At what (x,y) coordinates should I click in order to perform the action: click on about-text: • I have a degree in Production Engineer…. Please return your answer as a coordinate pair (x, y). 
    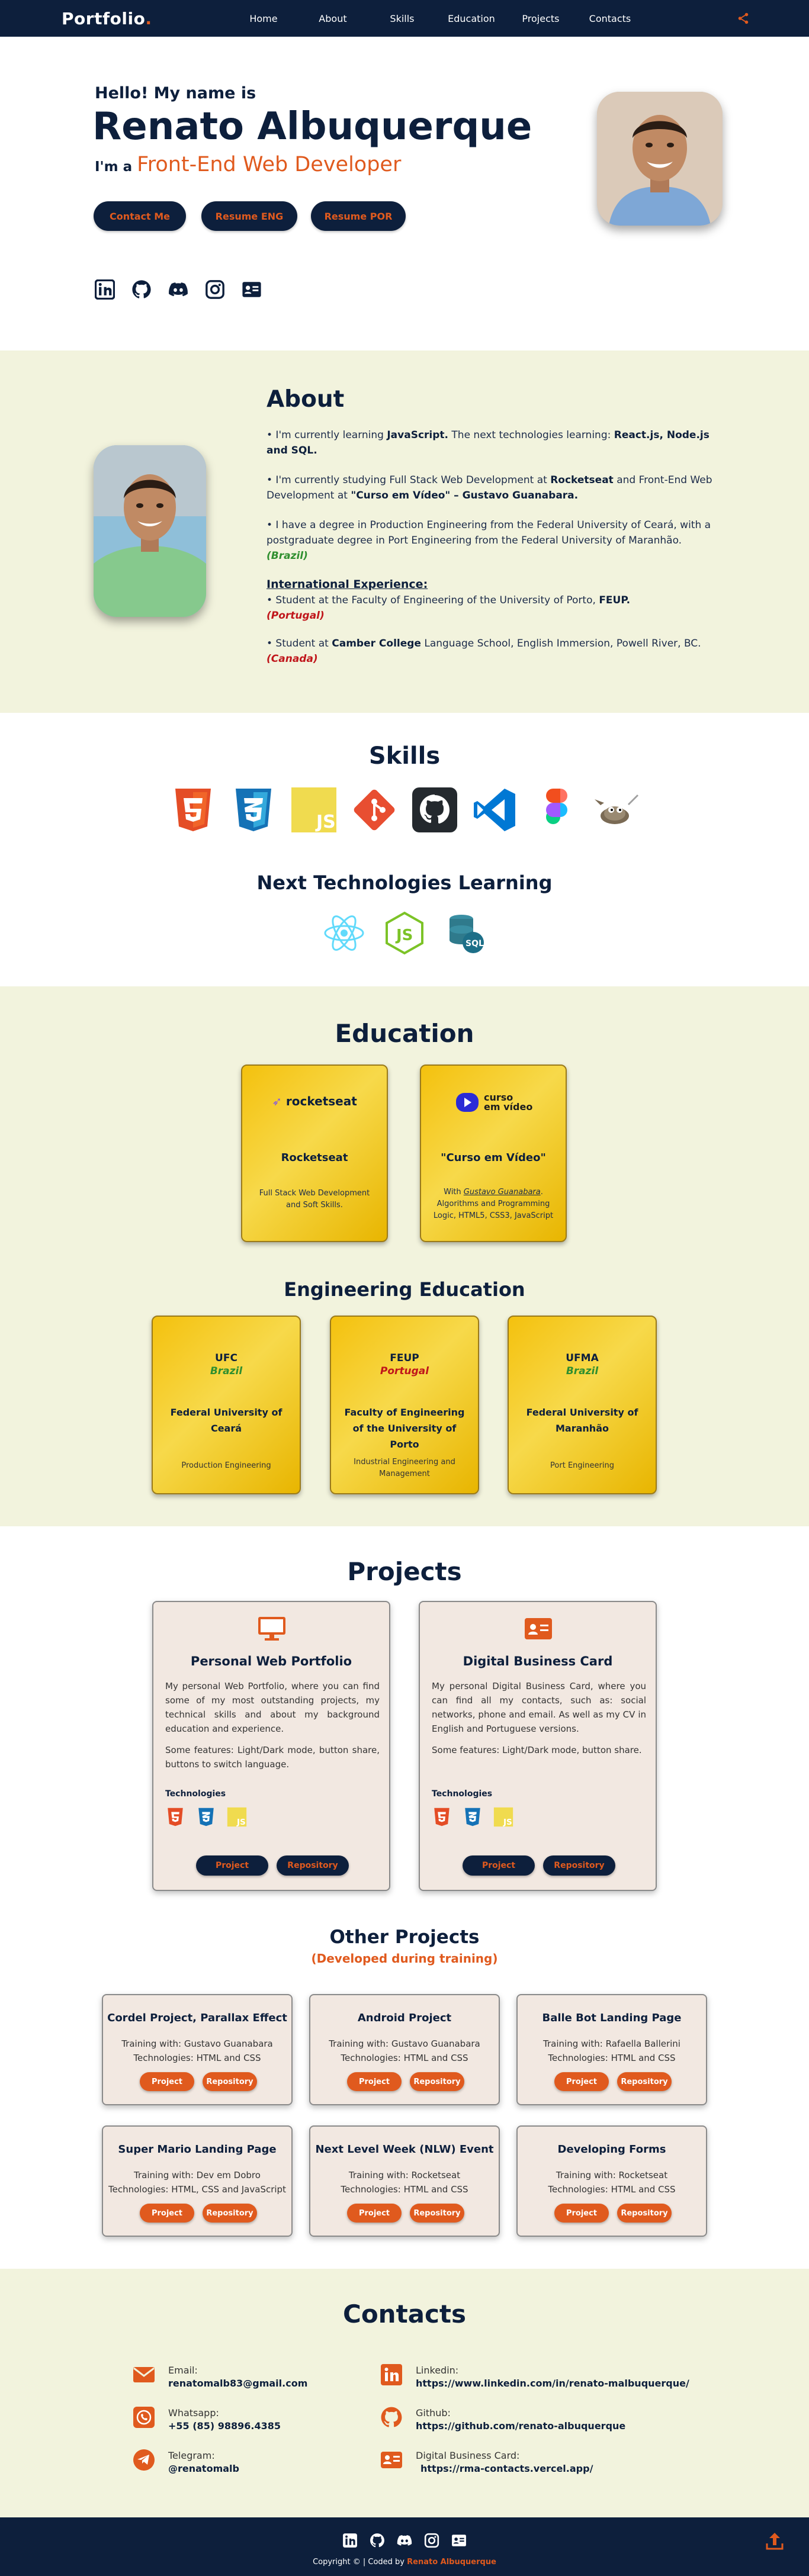
    Looking at the image, I should click on (489, 533).